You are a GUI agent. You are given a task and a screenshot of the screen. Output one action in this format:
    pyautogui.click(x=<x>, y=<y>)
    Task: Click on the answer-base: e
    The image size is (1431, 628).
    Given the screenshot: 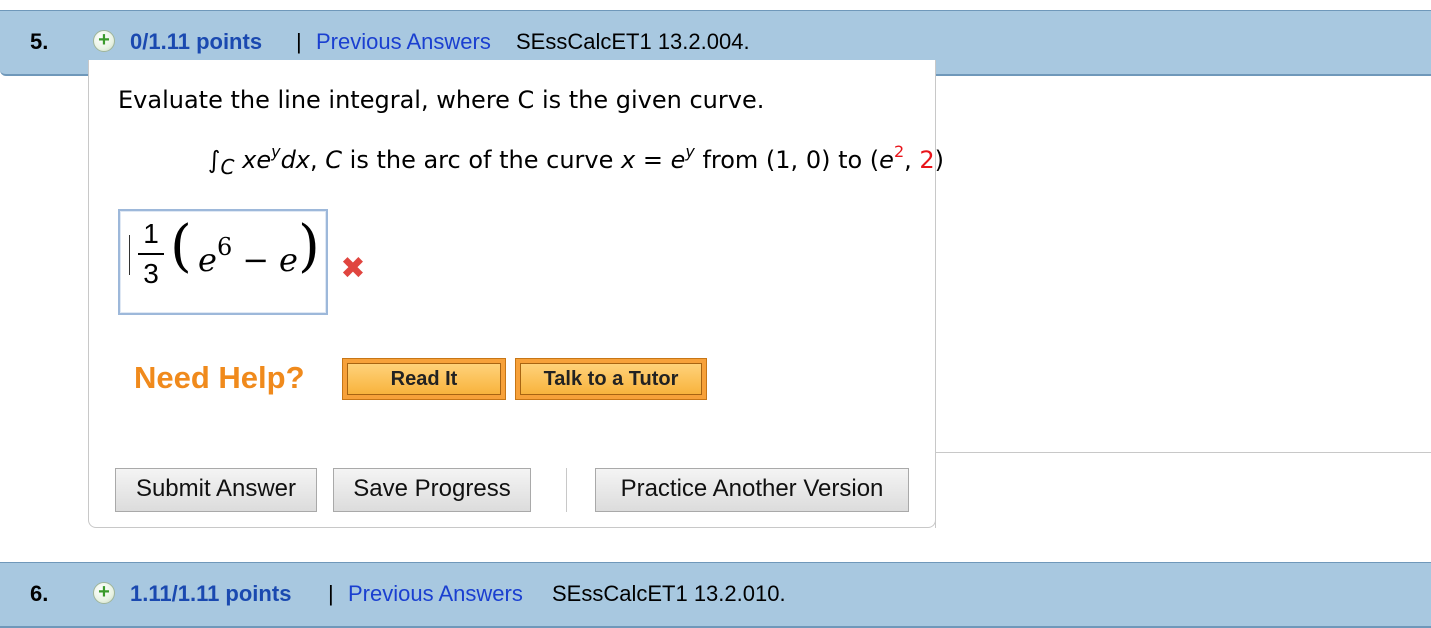 What is the action you would take?
    pyautogui.click(x=207, y=260)
    